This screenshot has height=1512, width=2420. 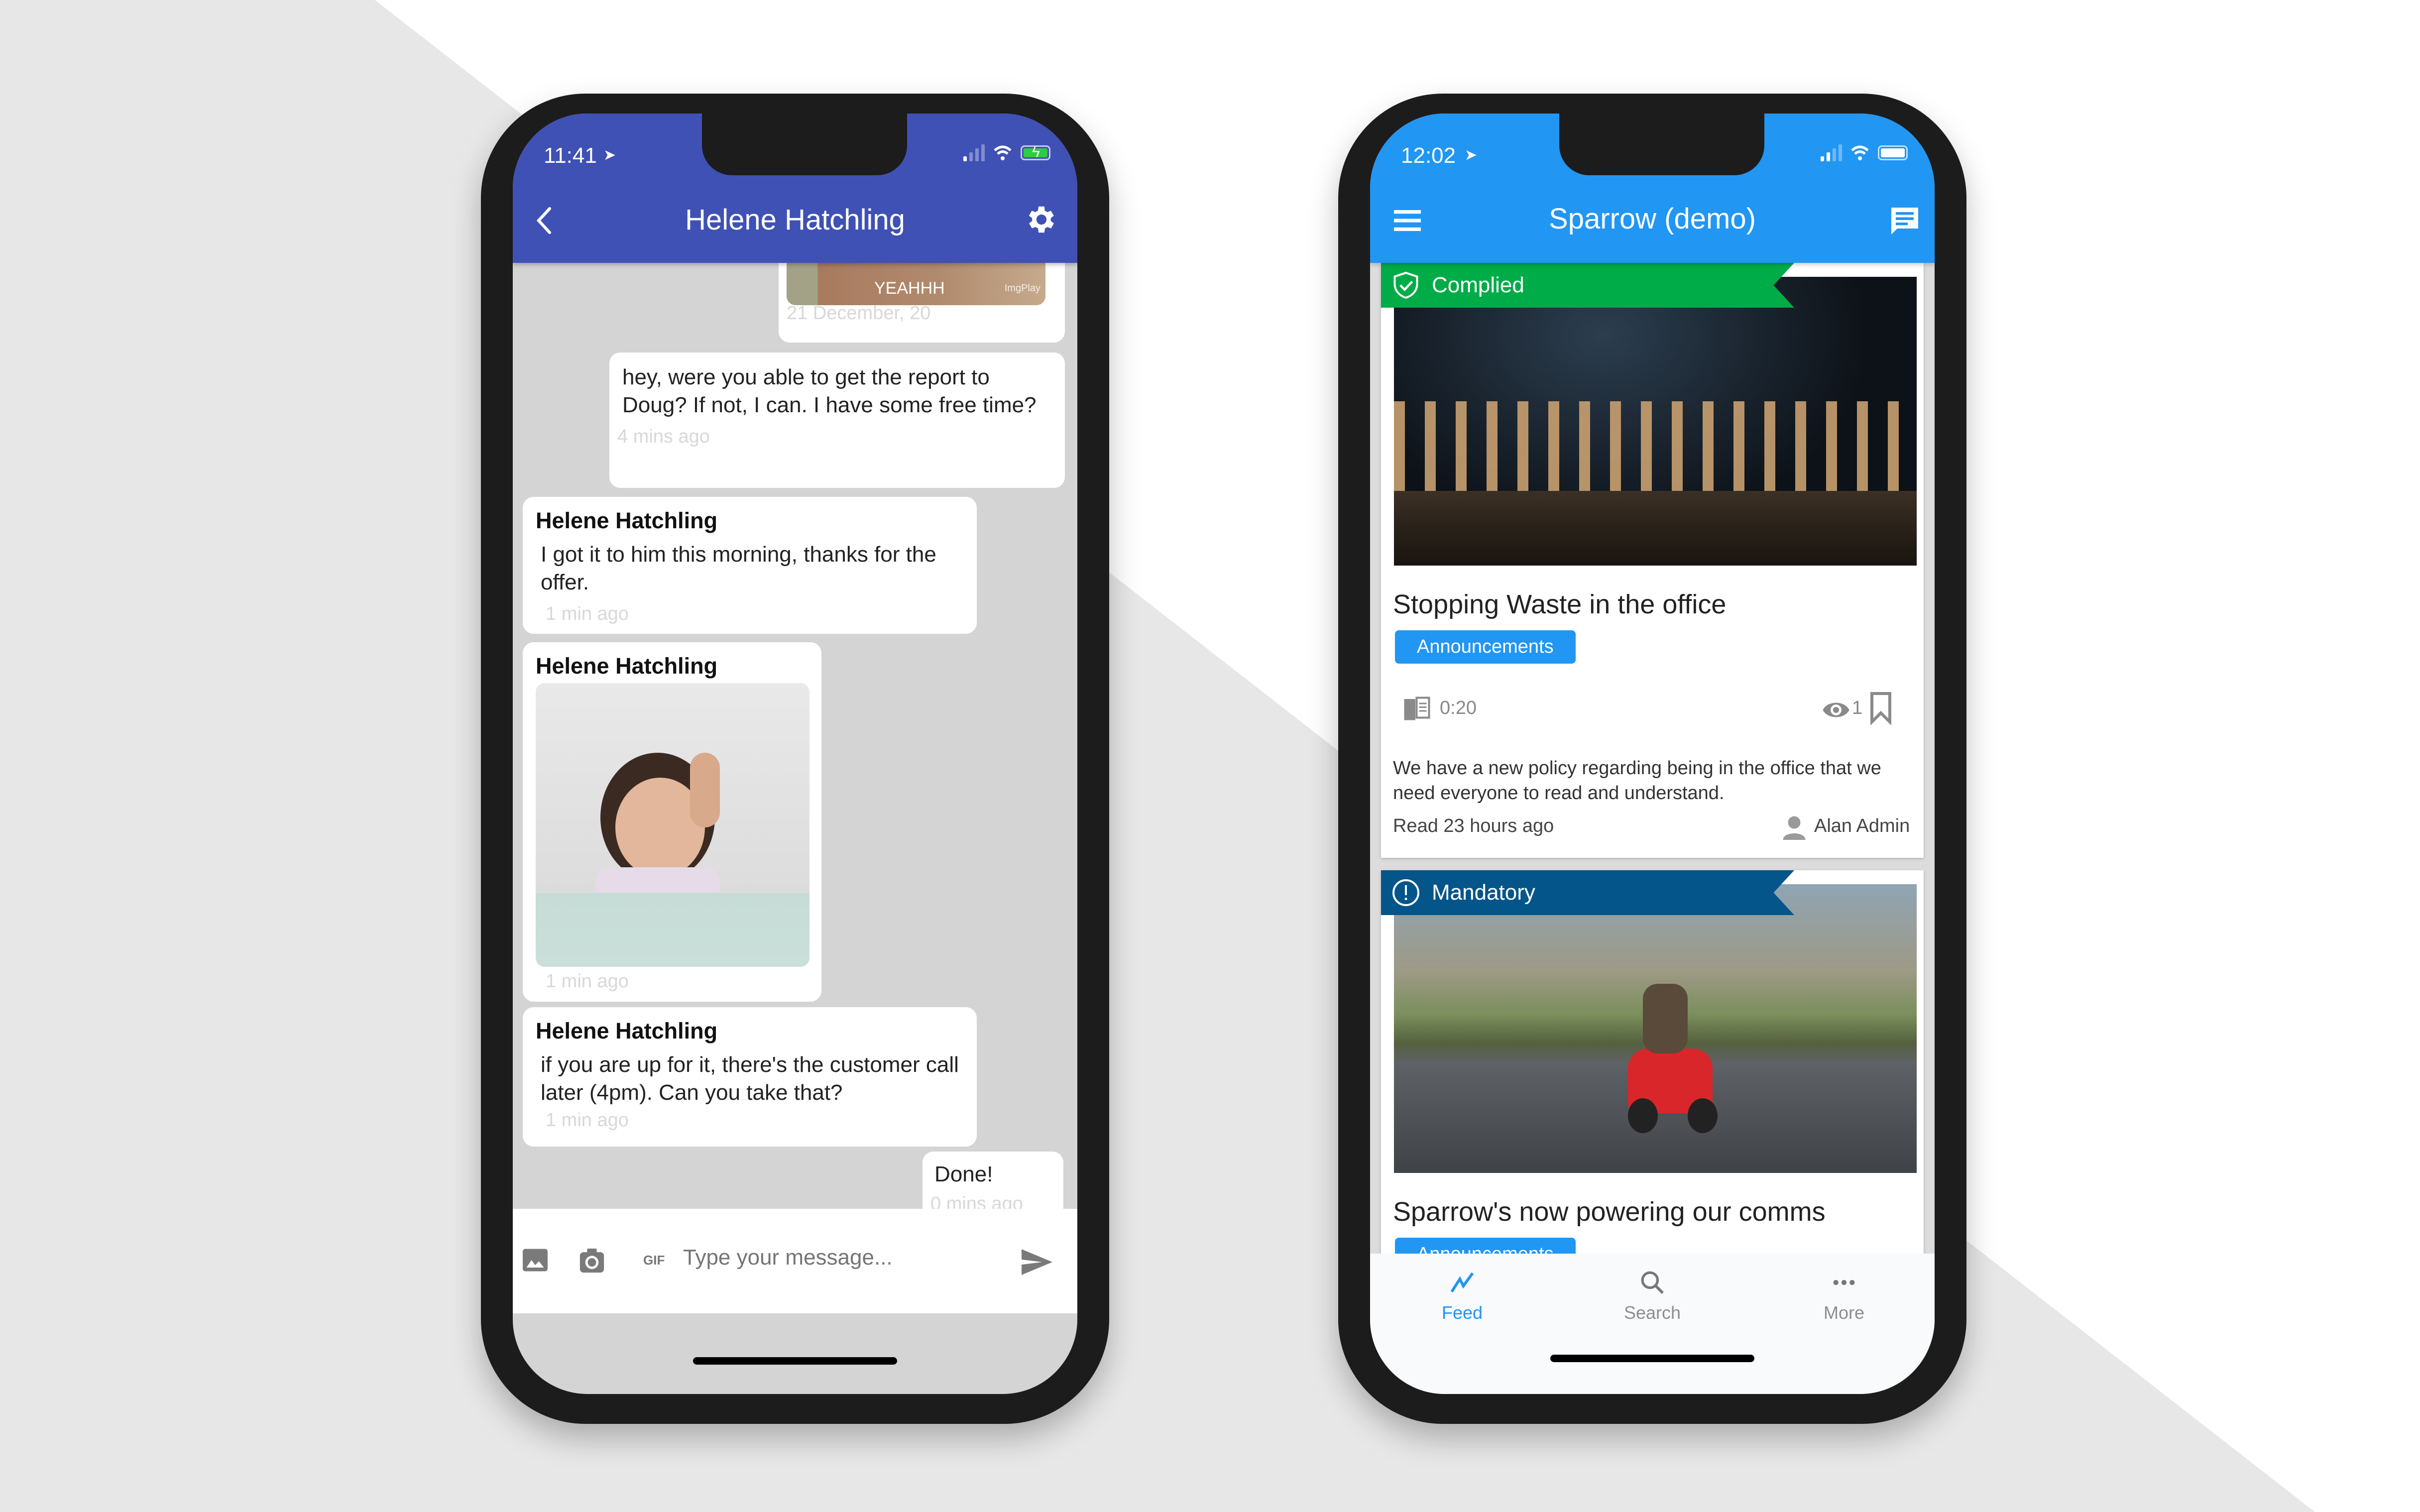 What do you see at coordinates (1417, 708) in the screenshot?
I see `reading-time-icon` at bounding box center [1417, 708].